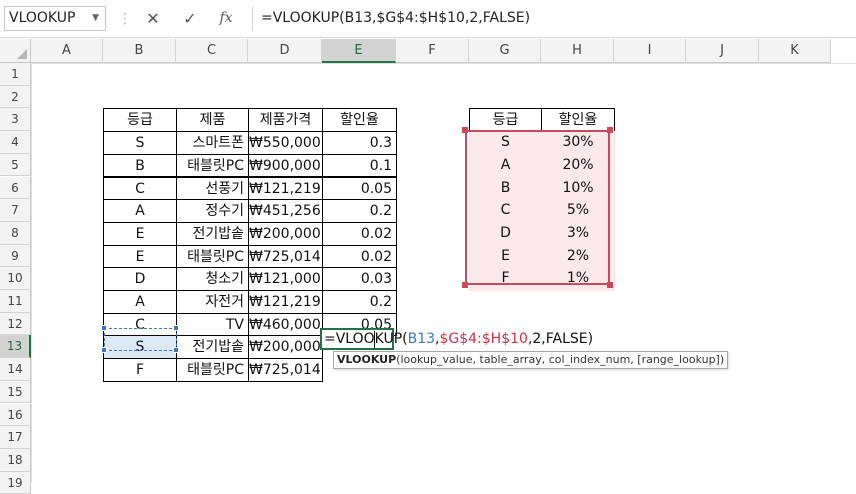  What do you see at coordinates (578, 120) in the screenshot?
I see `table2-header-cell: 할인율` at bounding box center [578, 120].